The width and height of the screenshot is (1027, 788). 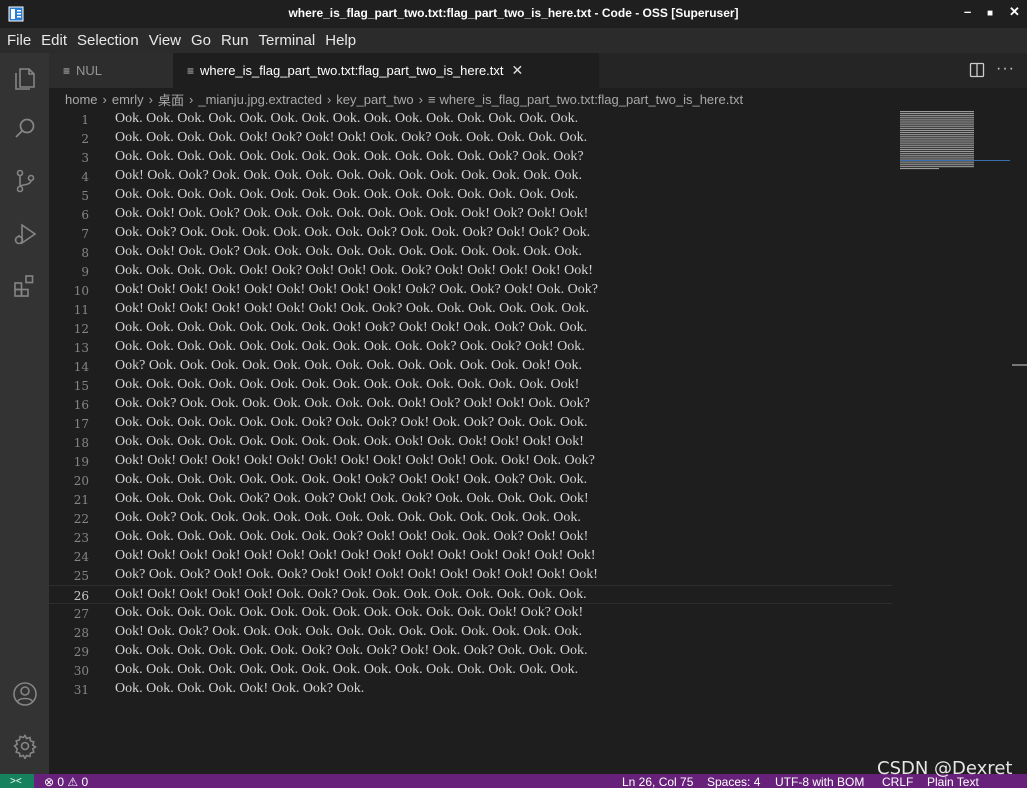 What do you see at coordinates (340, 40) in the screenshot?
I see `menu-help: Help` at bounding box center [340, 40].